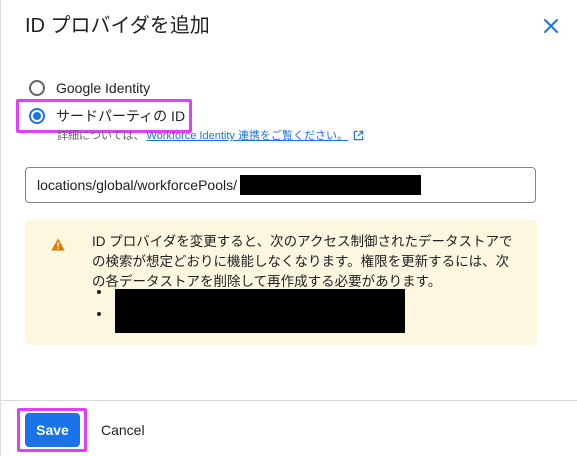 This screenshot has height=456, width=577. Describe the element at coordinates (289, 428) in the screenshot. I see `dialog-footer: Save Cancel` at that location.